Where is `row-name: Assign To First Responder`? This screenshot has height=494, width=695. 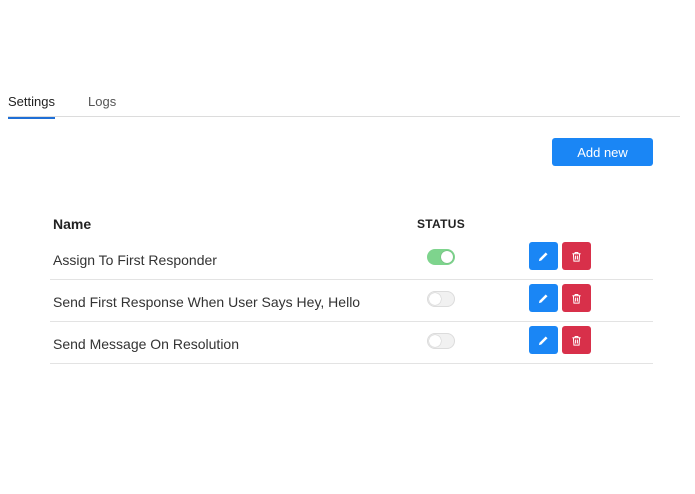 row-name: Assign To First Responder is located at coordinates (135, 260).